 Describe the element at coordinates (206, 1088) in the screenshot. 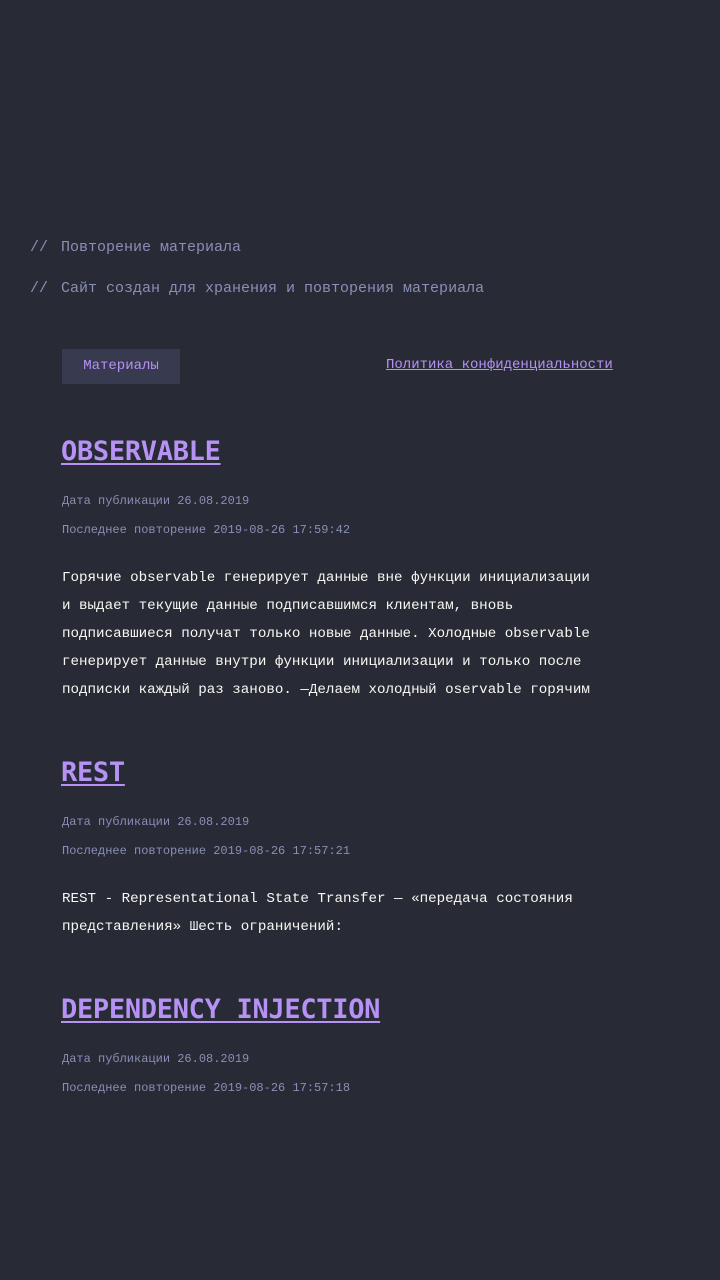

I see `post-last-repeat: Последнее повторение 2019-08-26 17:57:18` at that location.